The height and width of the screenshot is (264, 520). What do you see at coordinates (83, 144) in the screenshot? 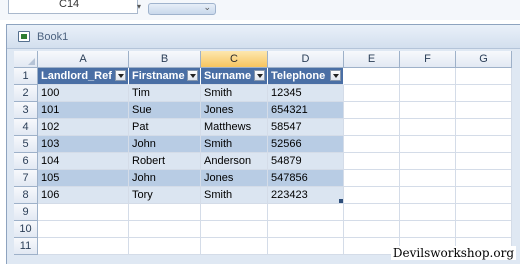
I see `table-cell: 103` at bounding box center [83, 144].